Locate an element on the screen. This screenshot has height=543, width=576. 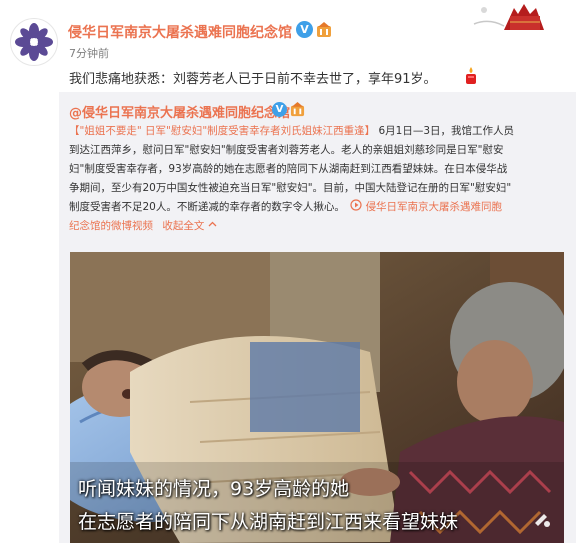
flower-logo-icon is located at coordinates (34, 42).